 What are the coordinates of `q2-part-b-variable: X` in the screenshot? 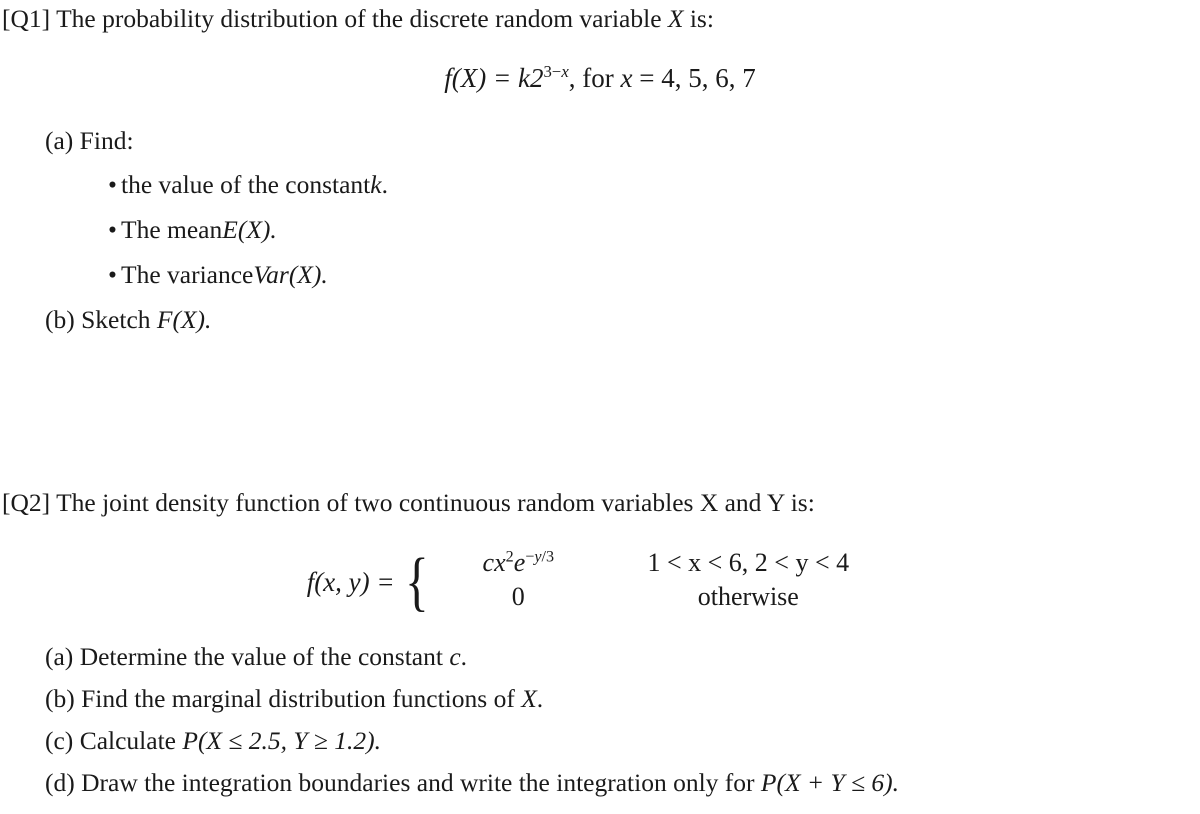 It's located at (529, 698).